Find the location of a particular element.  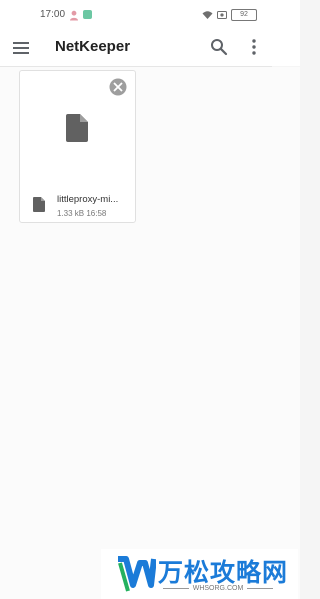

user-notification-icon is located at coordinates (74, 15).